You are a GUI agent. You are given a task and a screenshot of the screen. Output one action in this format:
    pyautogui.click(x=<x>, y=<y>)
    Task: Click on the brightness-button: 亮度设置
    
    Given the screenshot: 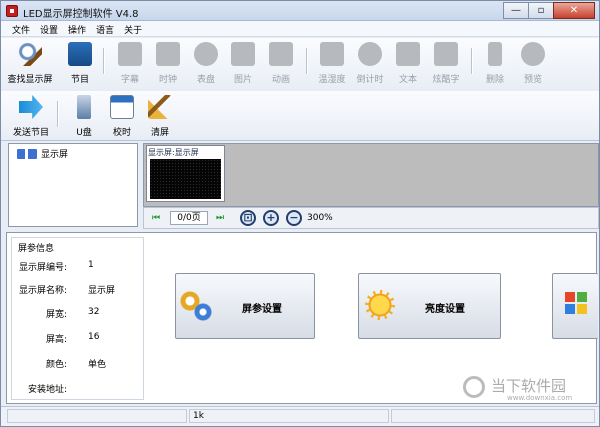 What is the action you would take?
    pyautogui.click(x=429, y=306)
    